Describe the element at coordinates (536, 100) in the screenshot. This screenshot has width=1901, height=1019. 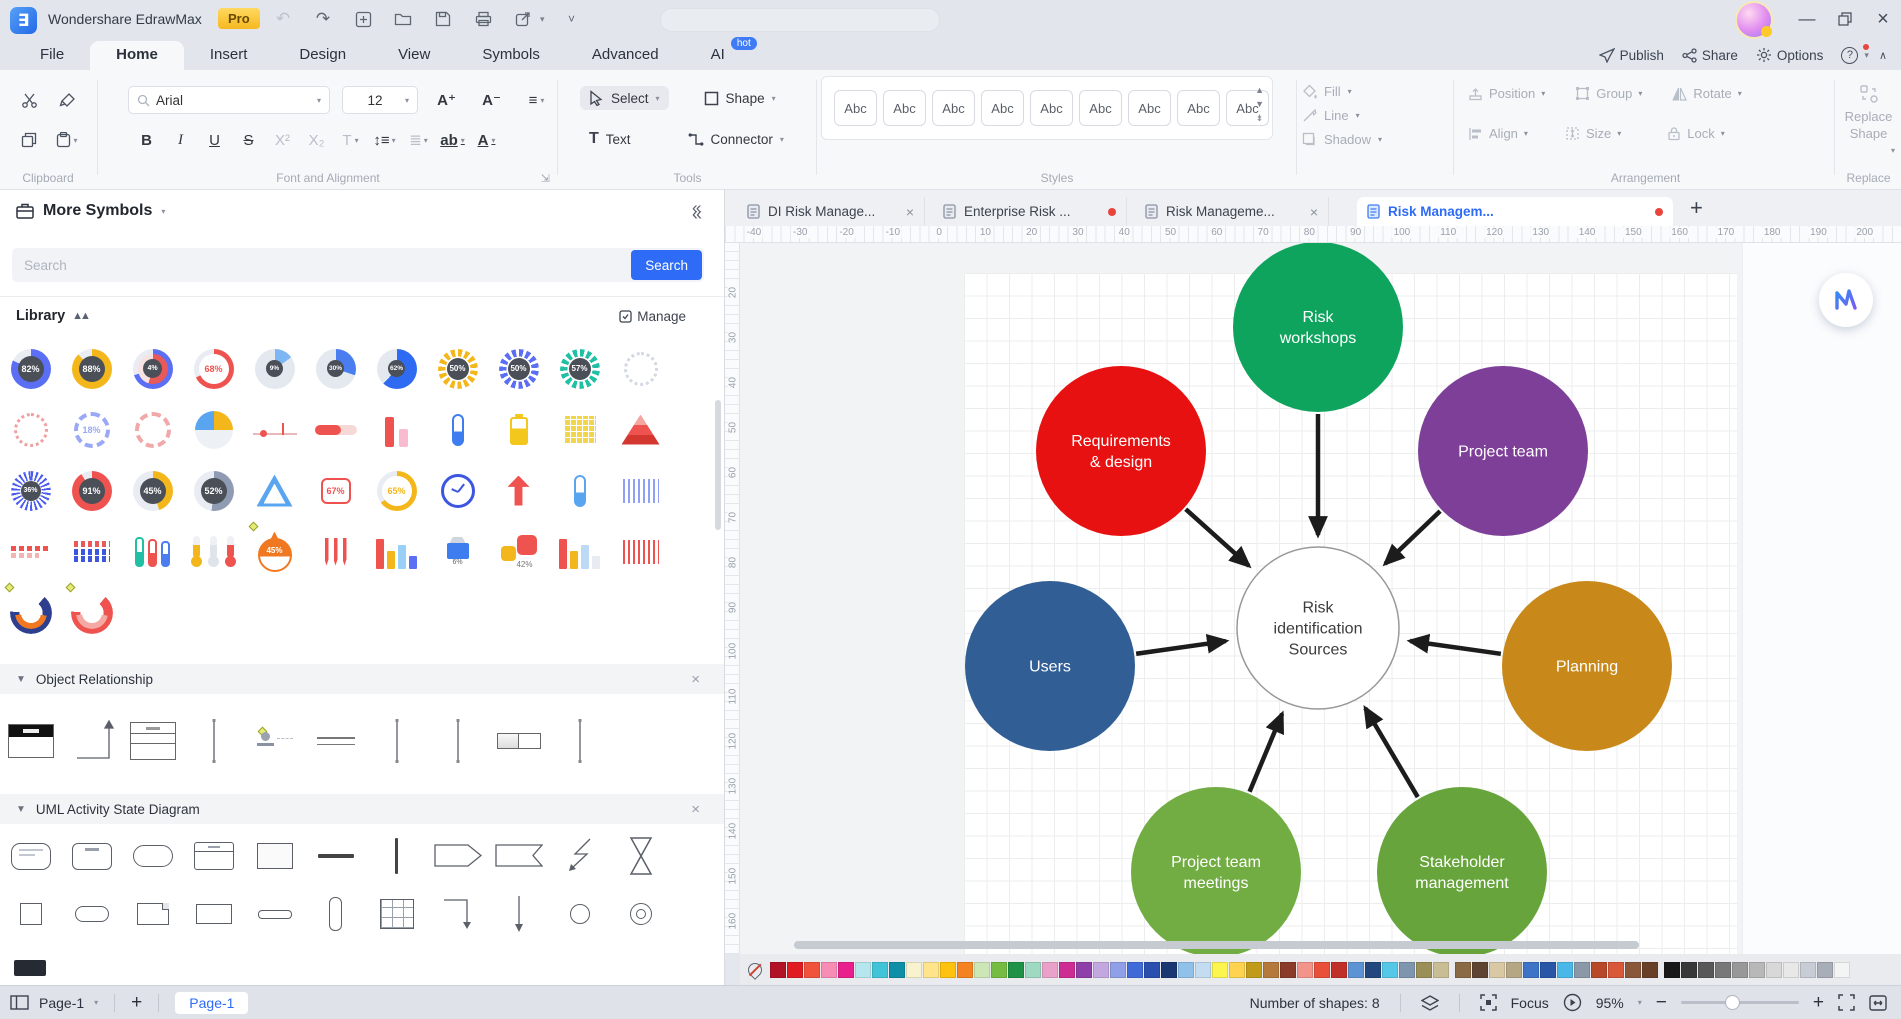
I see `text-align-icon: ≡ ▾` at that location.